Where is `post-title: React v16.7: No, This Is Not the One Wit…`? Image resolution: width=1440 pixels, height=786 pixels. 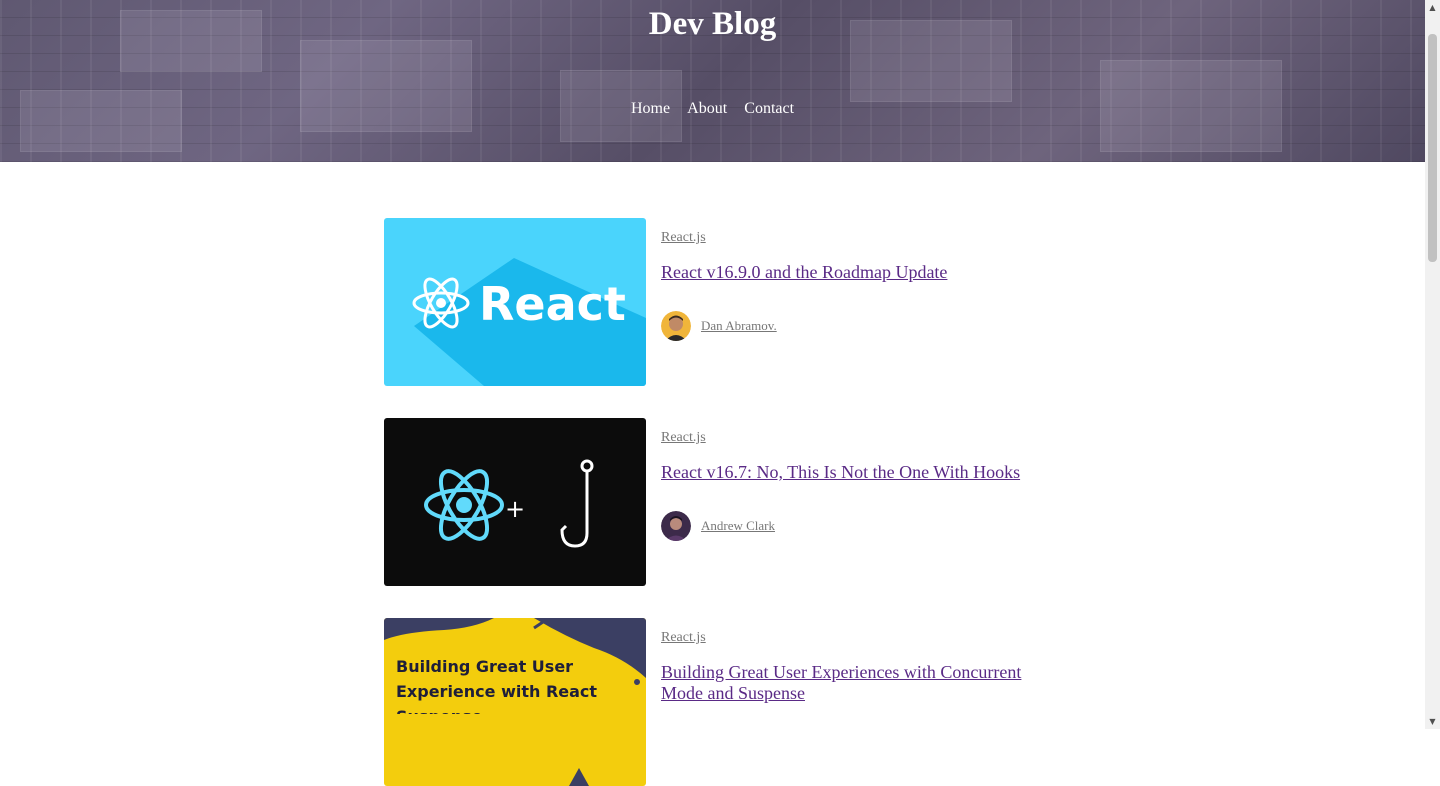
post-title: React v16.7: No, This Is Not the One Wit… is located at coordinates (861, 472).